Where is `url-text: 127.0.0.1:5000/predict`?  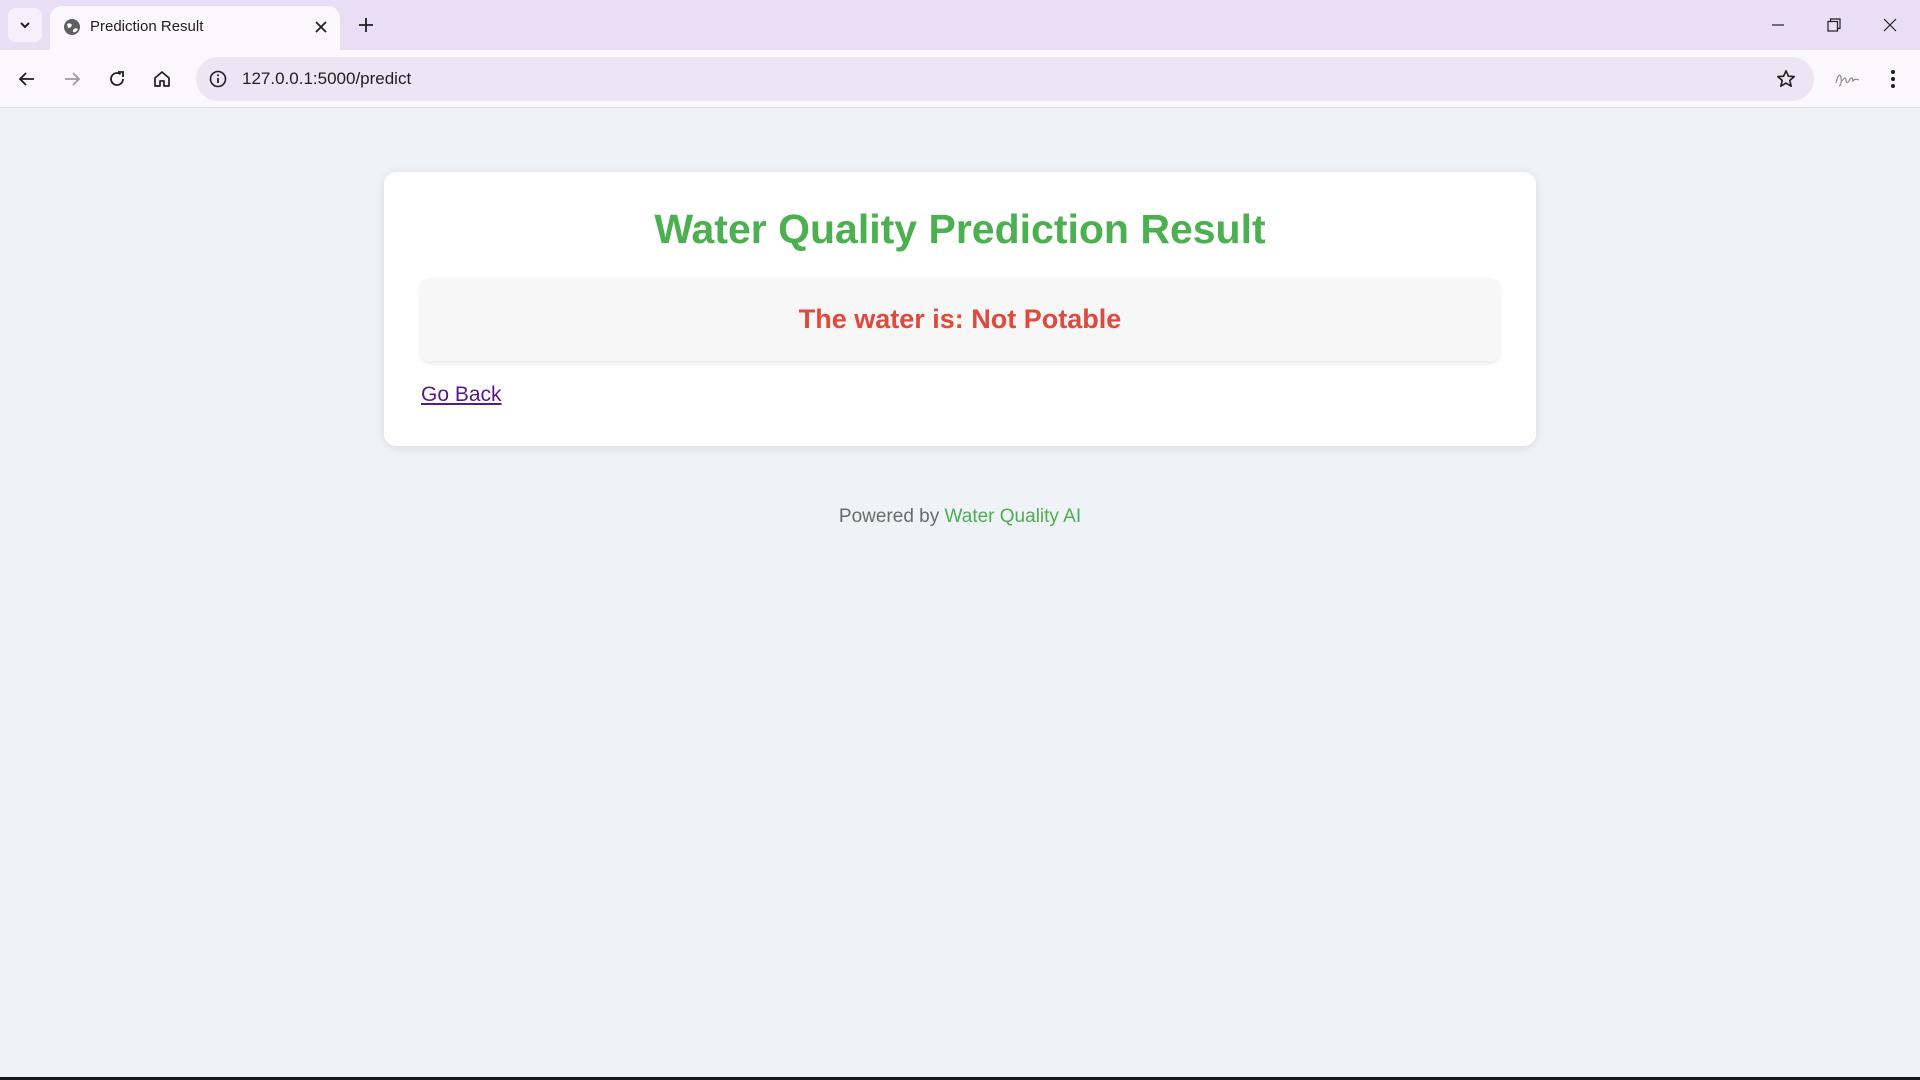
url-text: 127.0.0.1:5000/predict is located at coordinates (326, 79).